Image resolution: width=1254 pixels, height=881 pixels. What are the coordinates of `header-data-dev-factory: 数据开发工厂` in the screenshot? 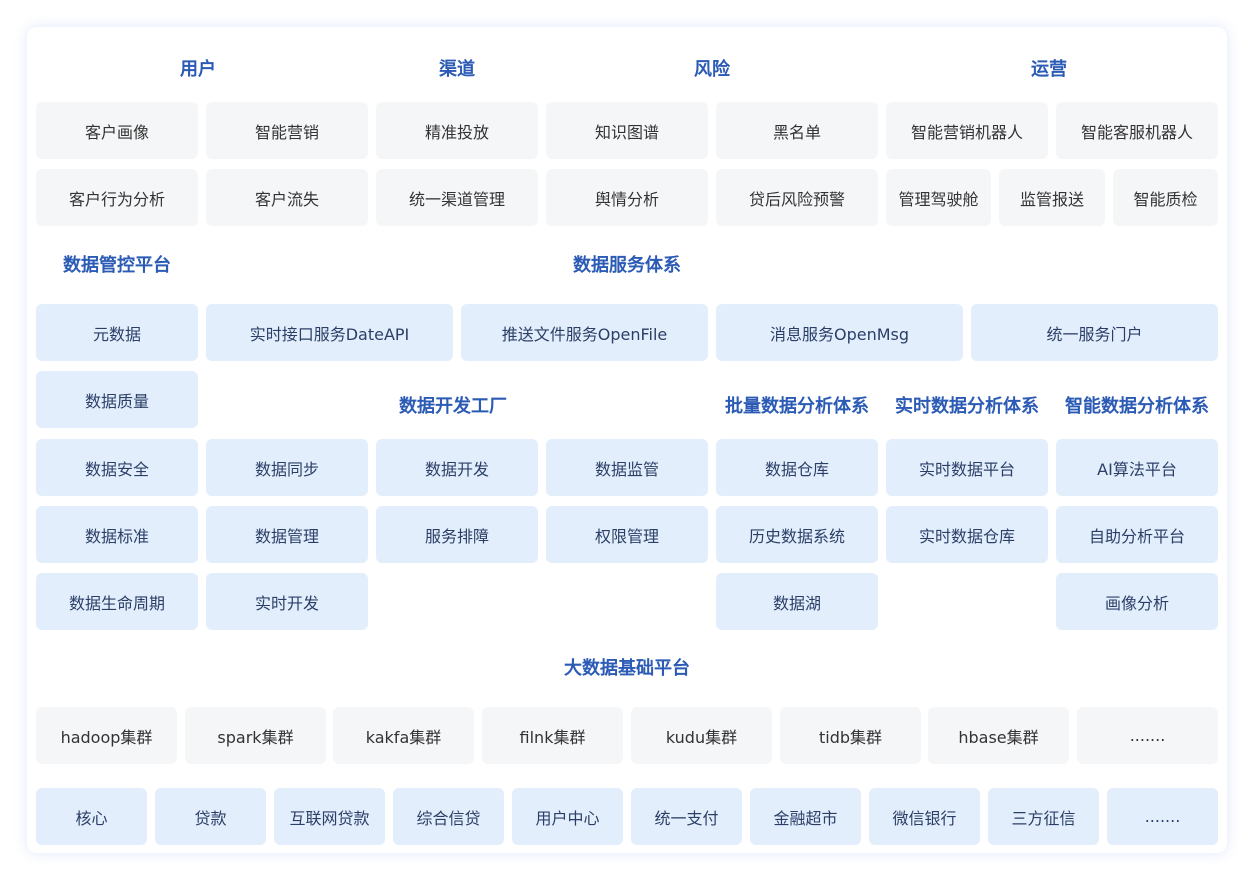 It's located at (453, 406).